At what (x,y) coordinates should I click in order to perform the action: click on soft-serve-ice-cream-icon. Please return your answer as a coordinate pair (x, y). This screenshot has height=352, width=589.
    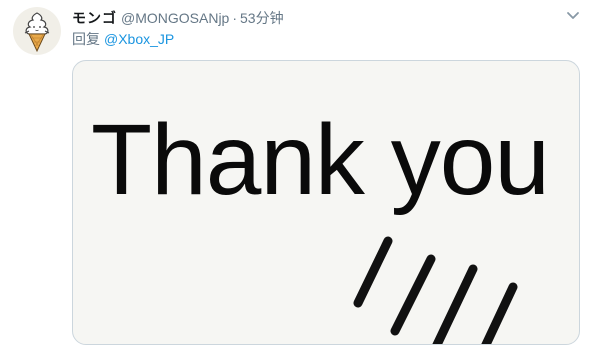
    Looking at the image, I should click on (37, 32).